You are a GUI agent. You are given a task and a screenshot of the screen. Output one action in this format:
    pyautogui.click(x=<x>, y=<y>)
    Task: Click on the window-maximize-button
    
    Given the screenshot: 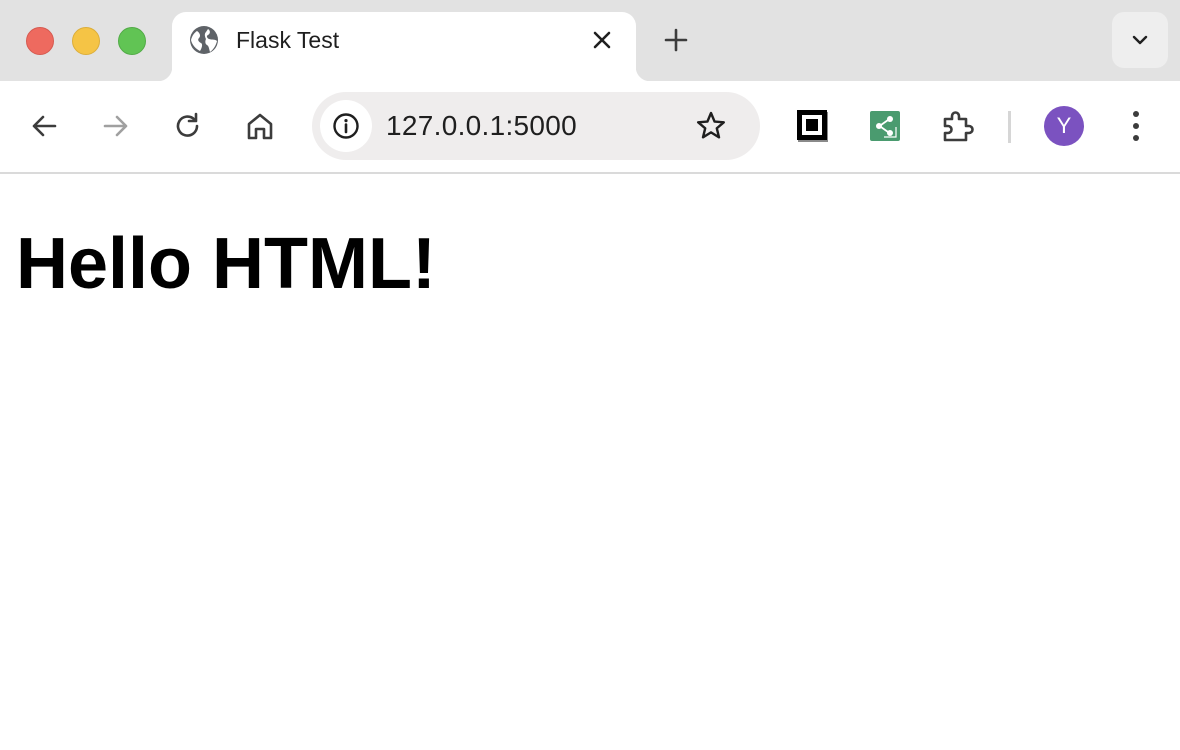 What is the action you would take?
    pyautogui.click(x=132, y=41)
    